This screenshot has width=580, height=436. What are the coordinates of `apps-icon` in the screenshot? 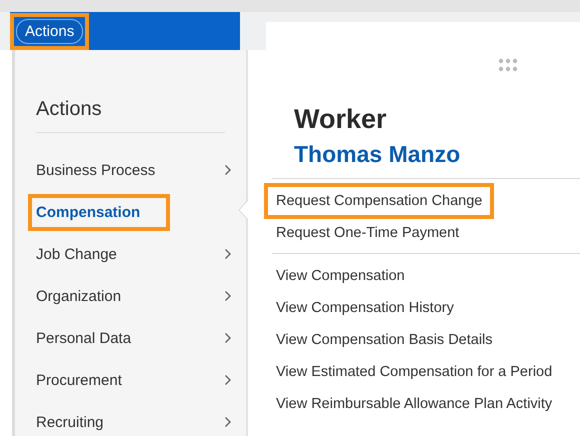 It's located at (508, 65).